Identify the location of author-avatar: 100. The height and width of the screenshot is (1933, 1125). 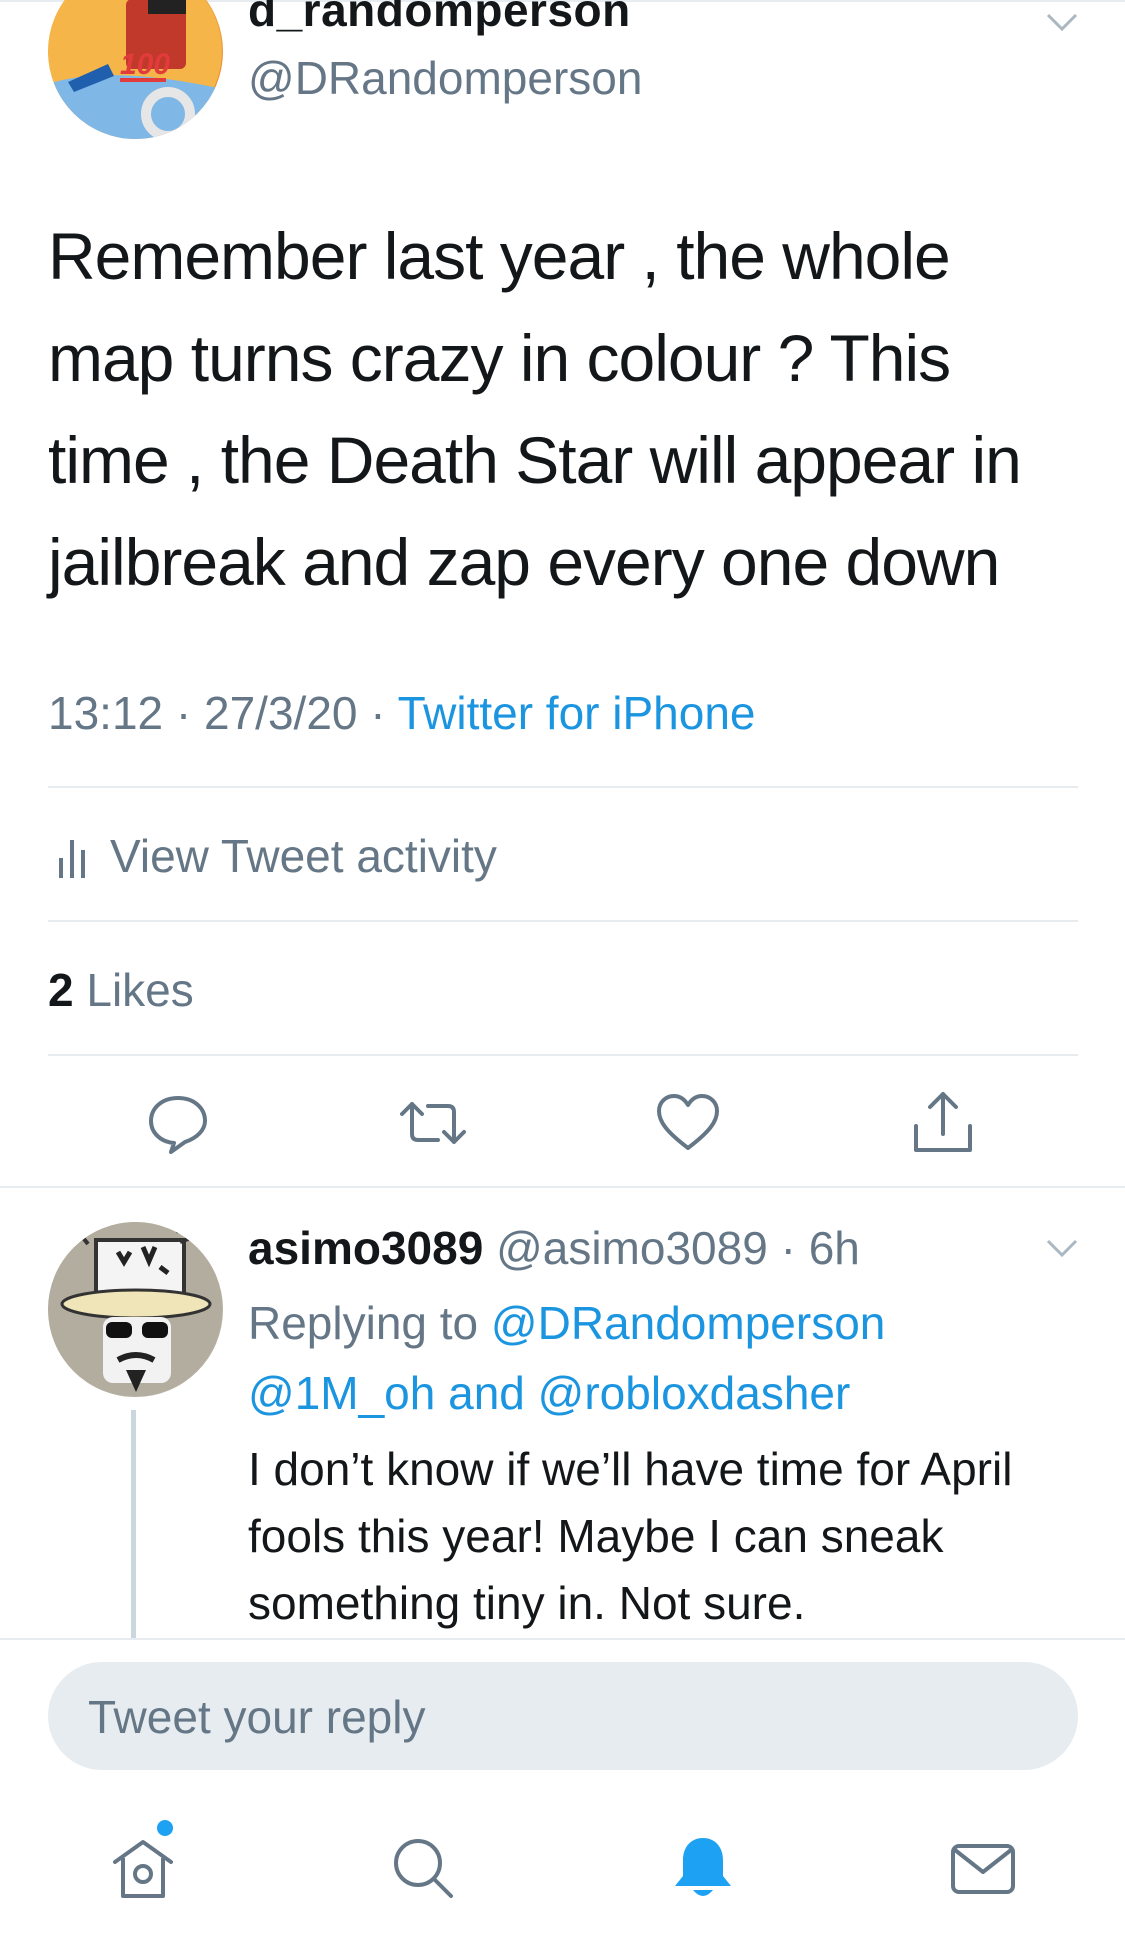
(135, 69).